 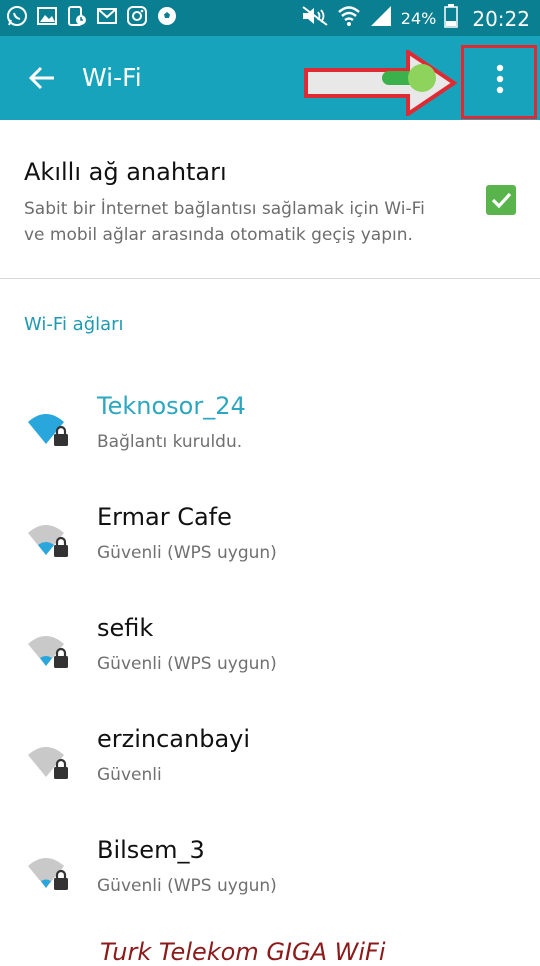 What do you see at coordinates (270, 18) in the screenshot?
I see `status-bar: 24% 20:22` at bounding box center [270, 18].